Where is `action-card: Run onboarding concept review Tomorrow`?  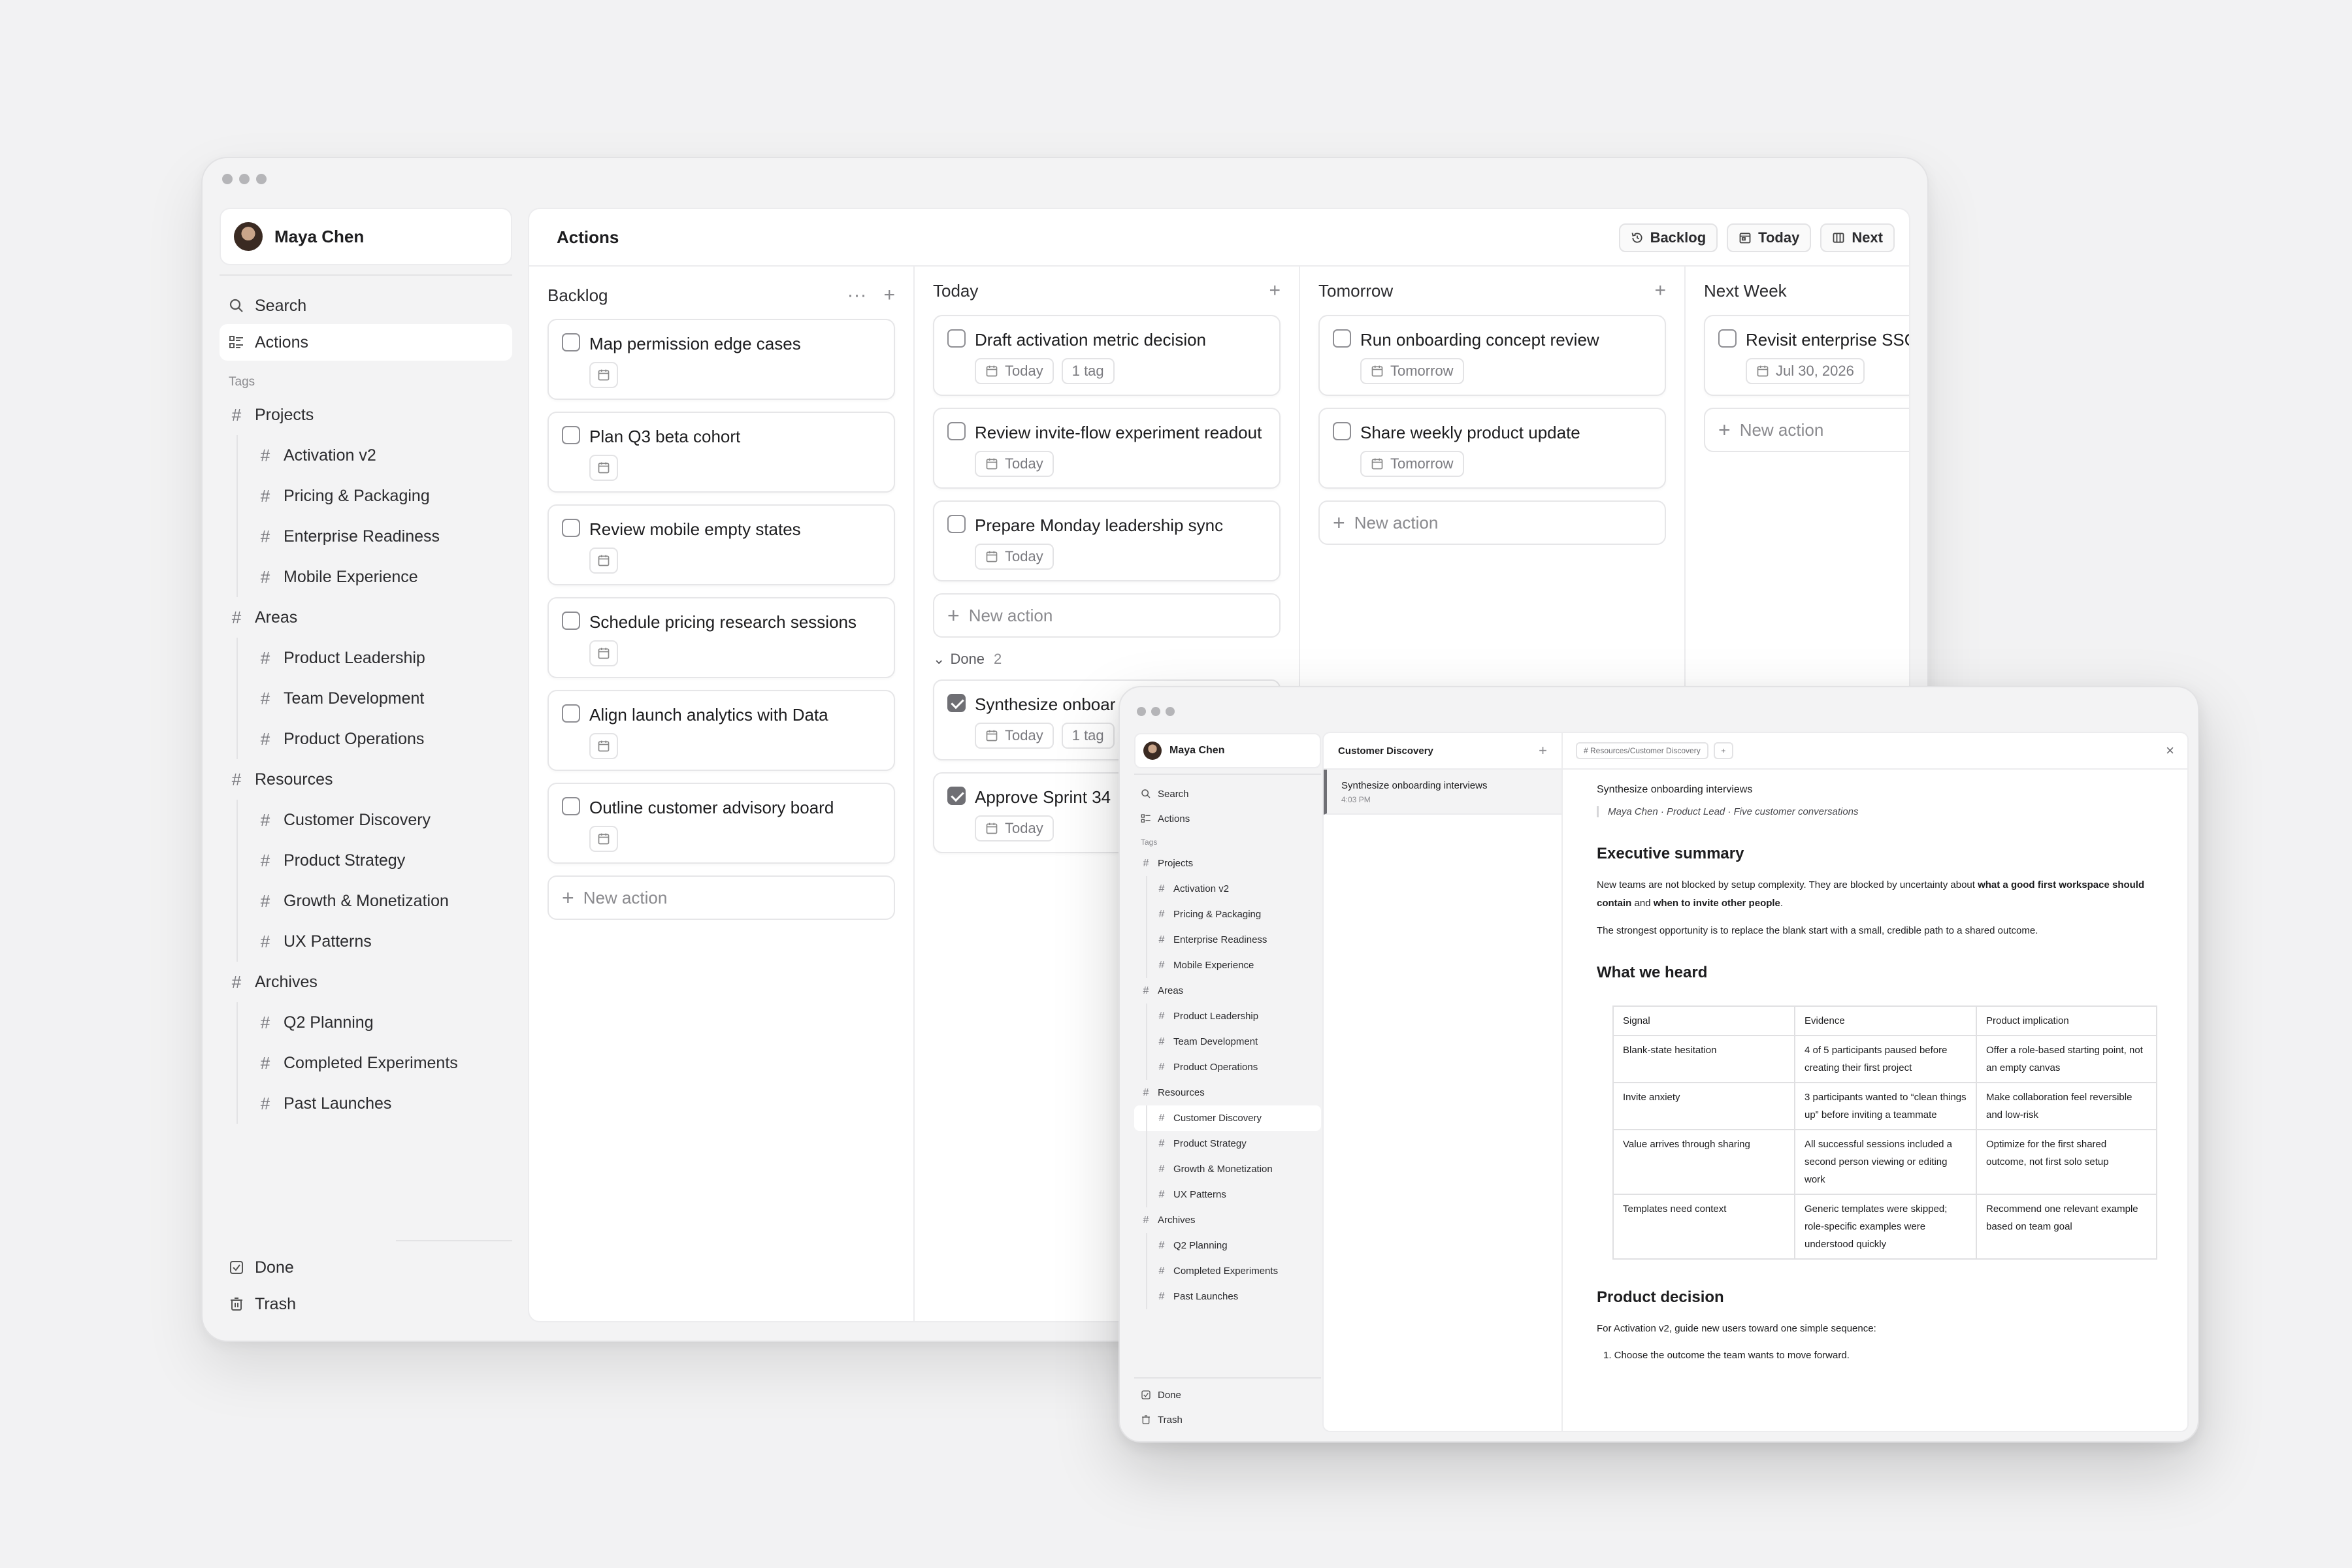
action-card: Run onboarding concept review Tomorrow is located at coordinates (1492, 355).